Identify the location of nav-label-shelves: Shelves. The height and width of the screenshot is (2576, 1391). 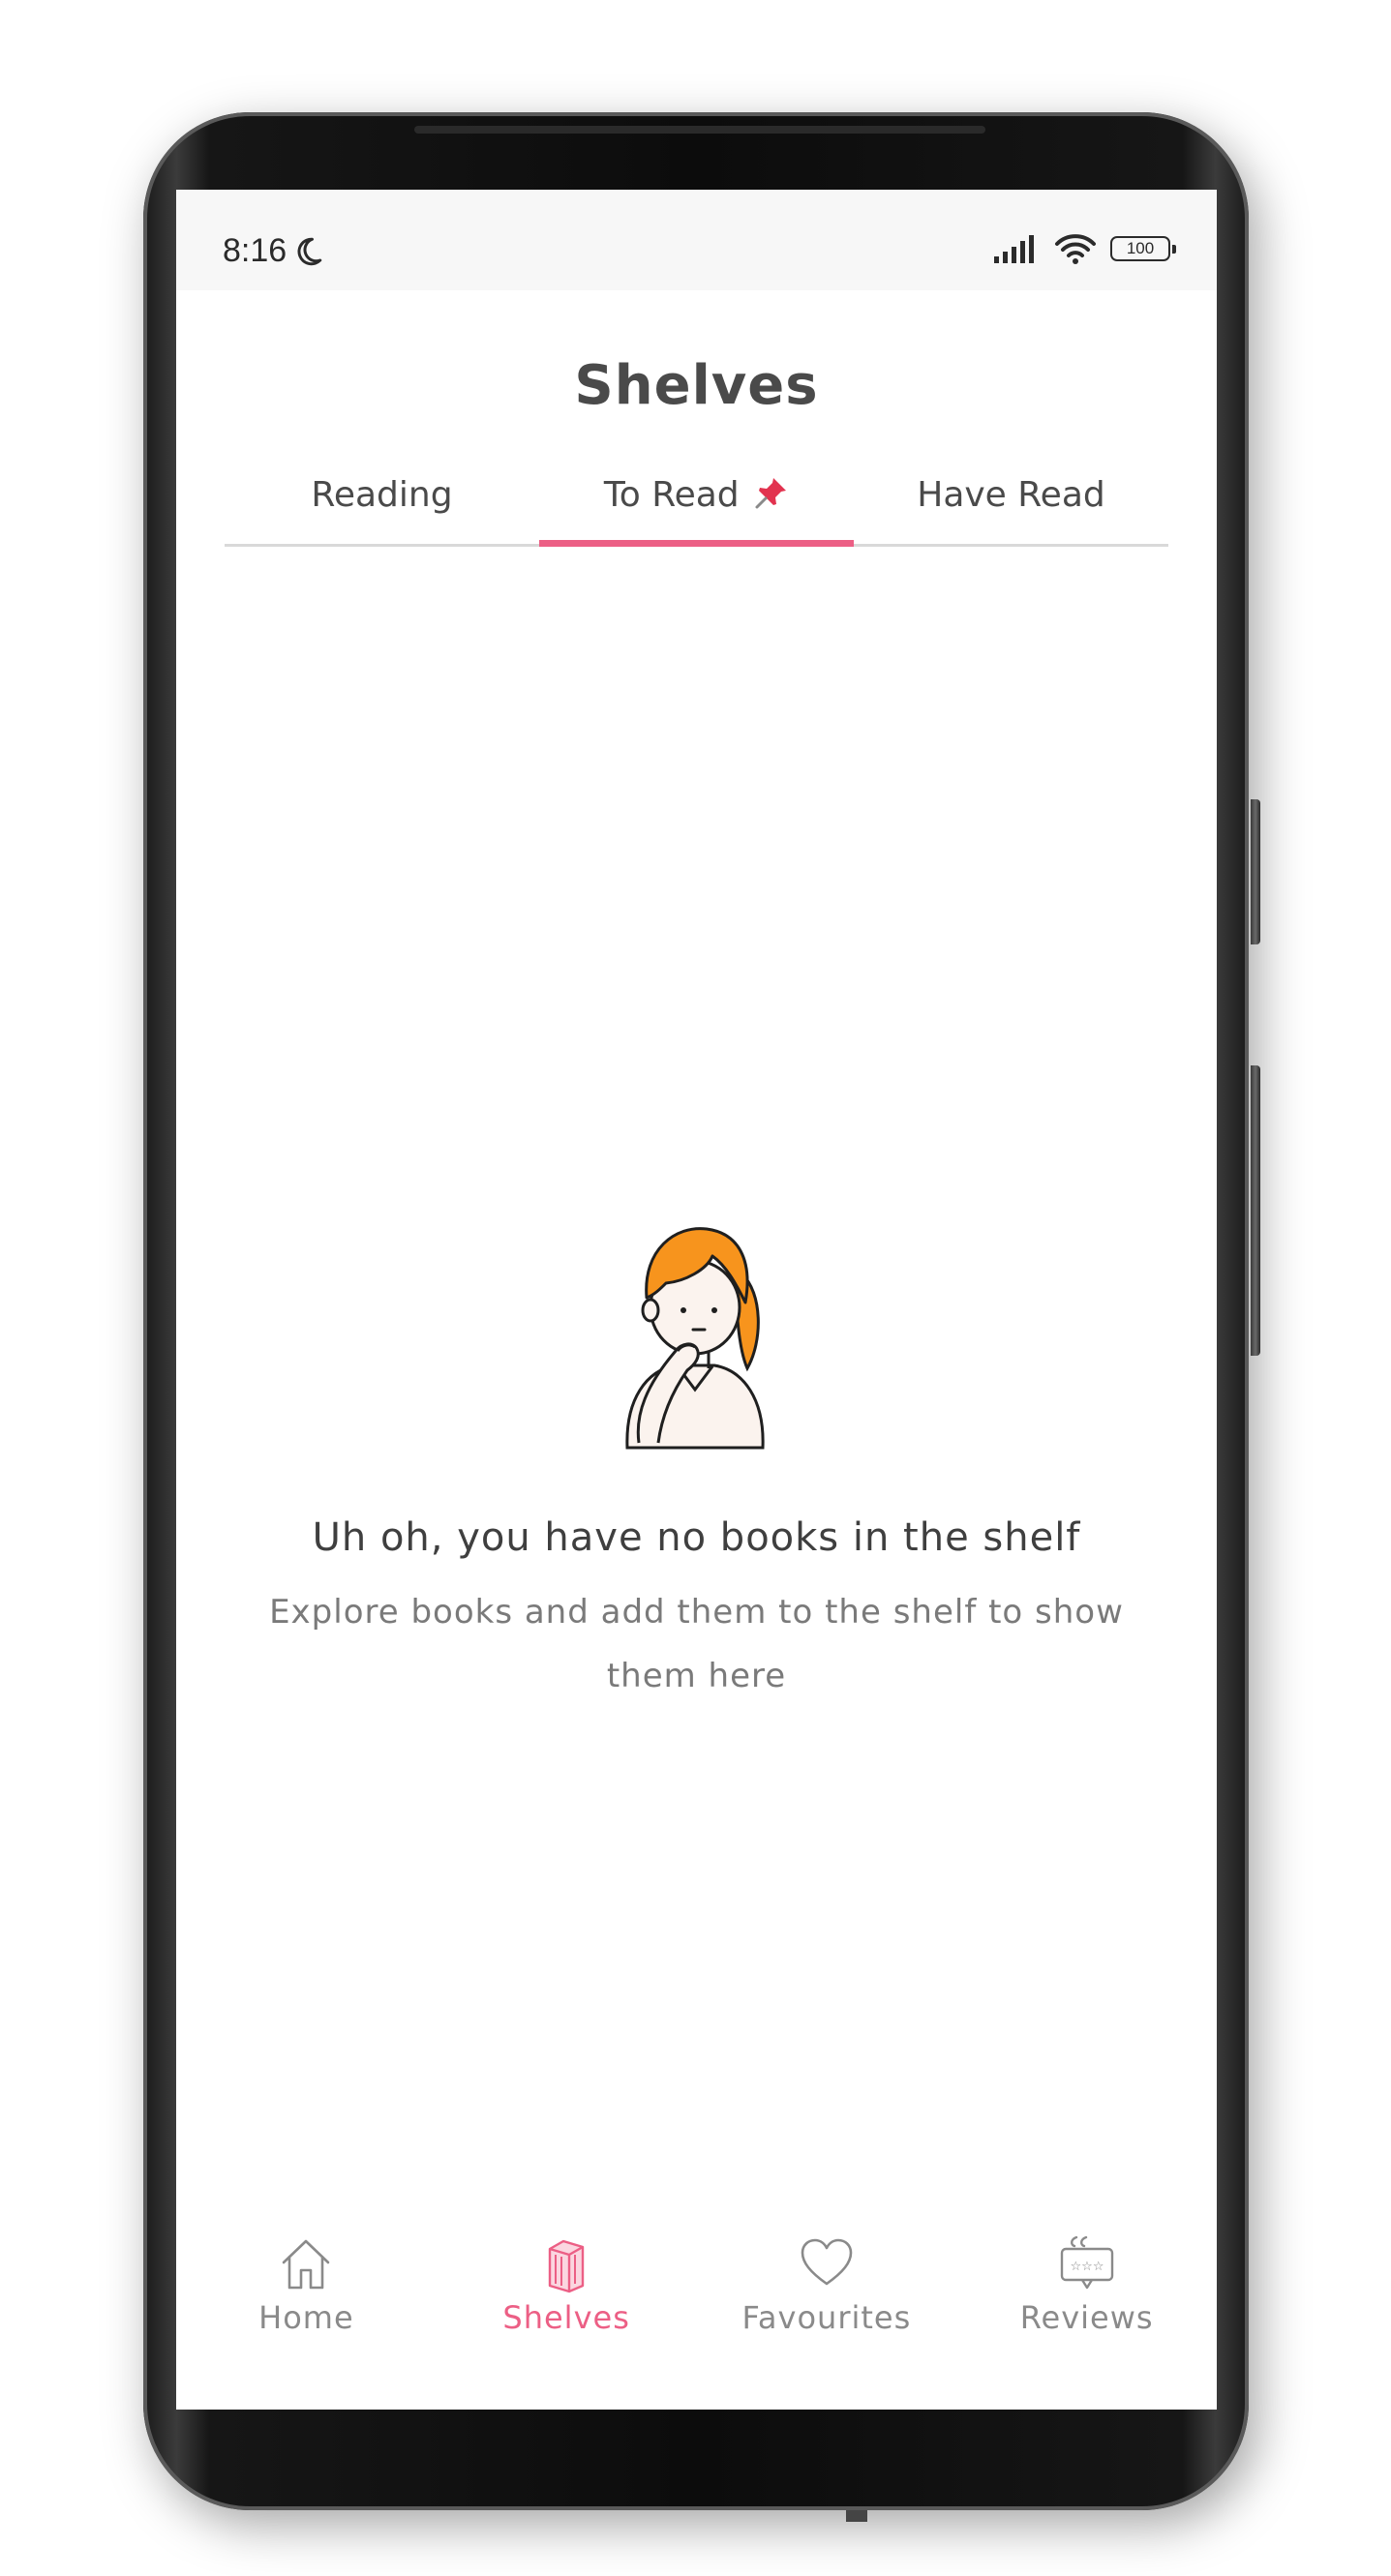
(566, 2317).